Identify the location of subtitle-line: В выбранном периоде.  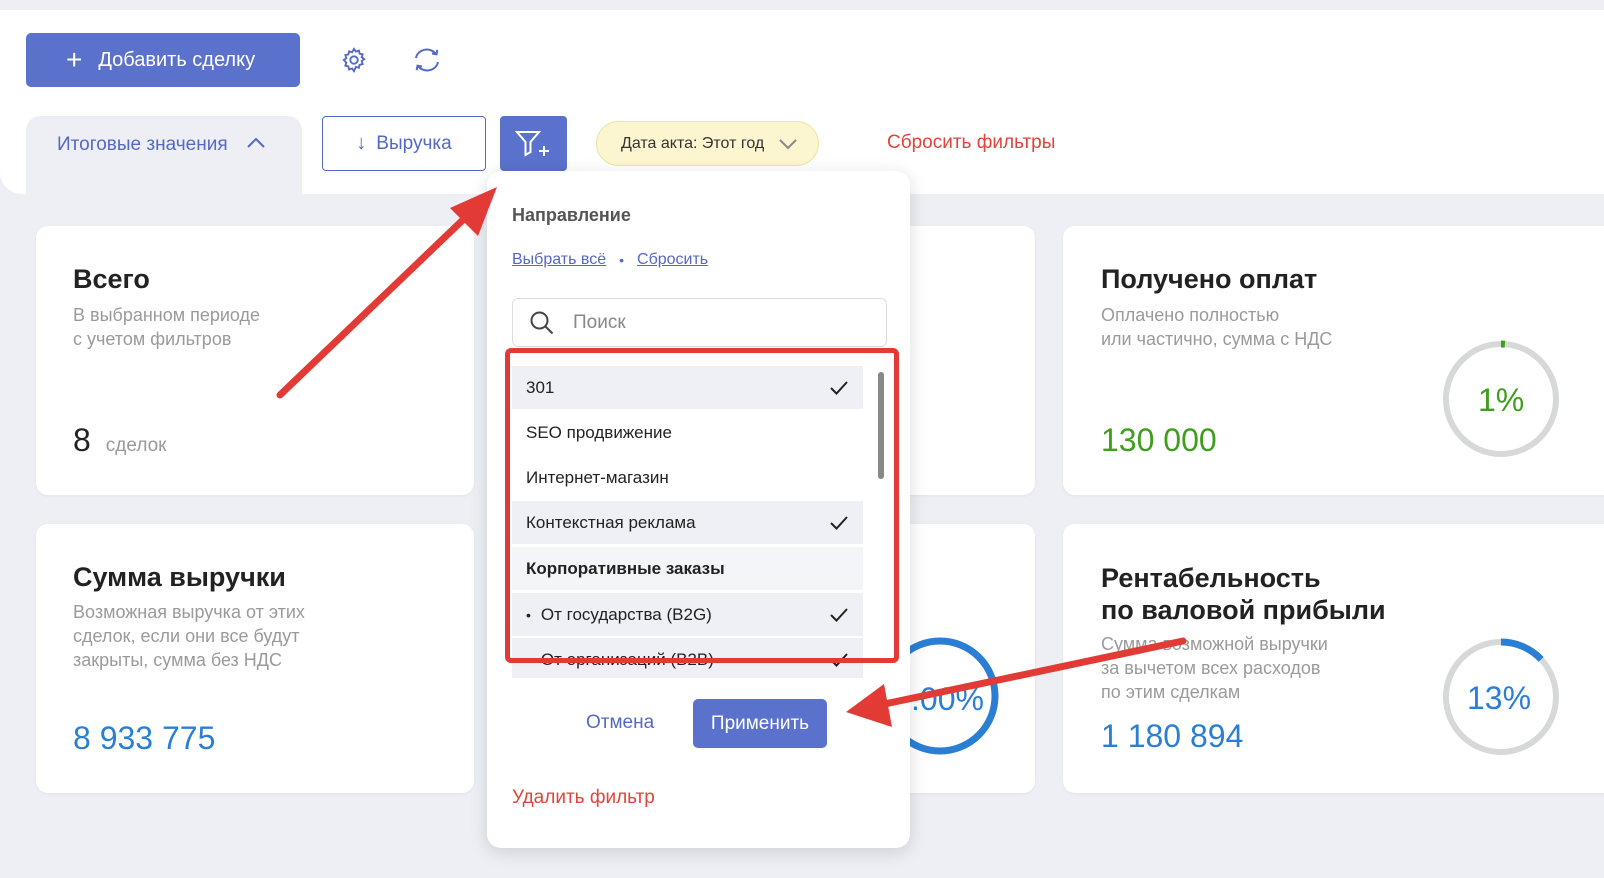
(167, 315).